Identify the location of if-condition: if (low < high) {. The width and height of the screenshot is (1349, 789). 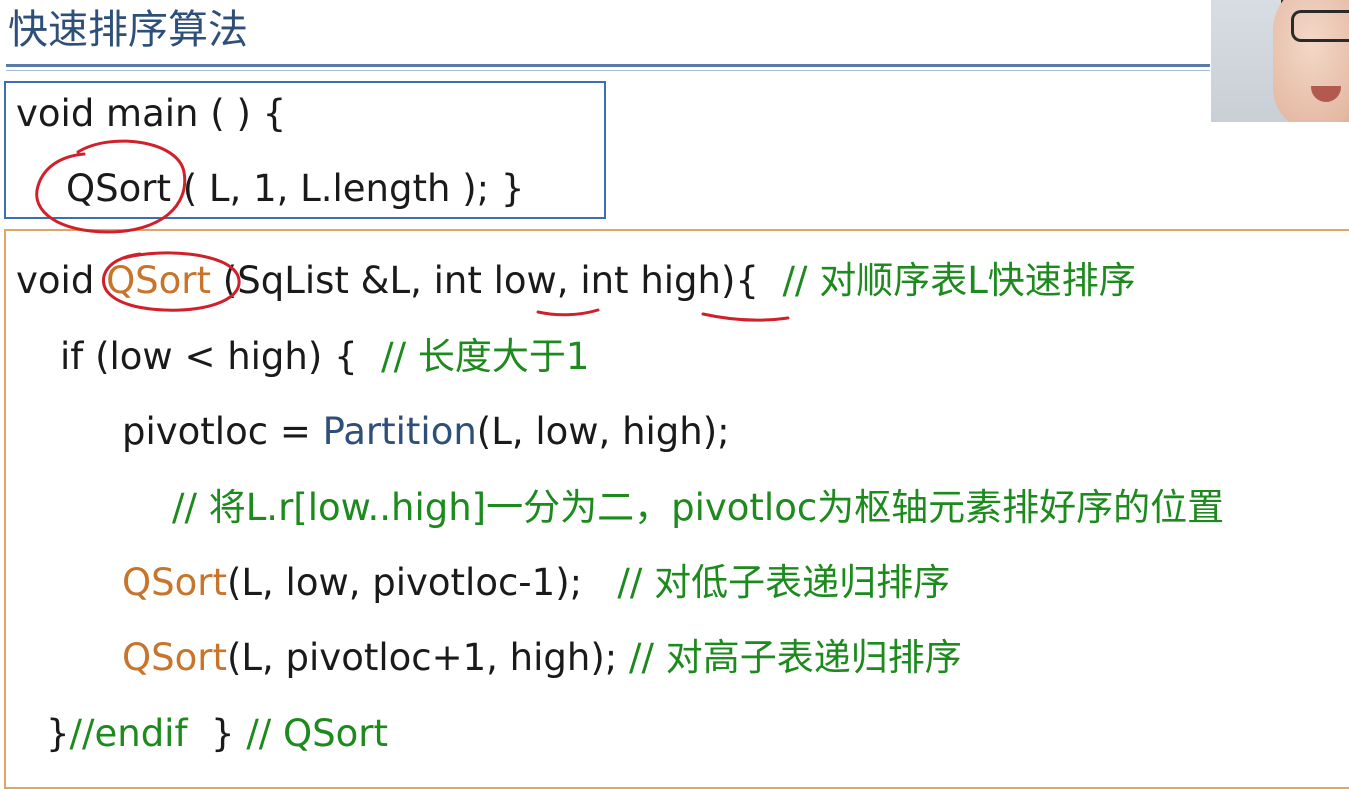
(221, 356).